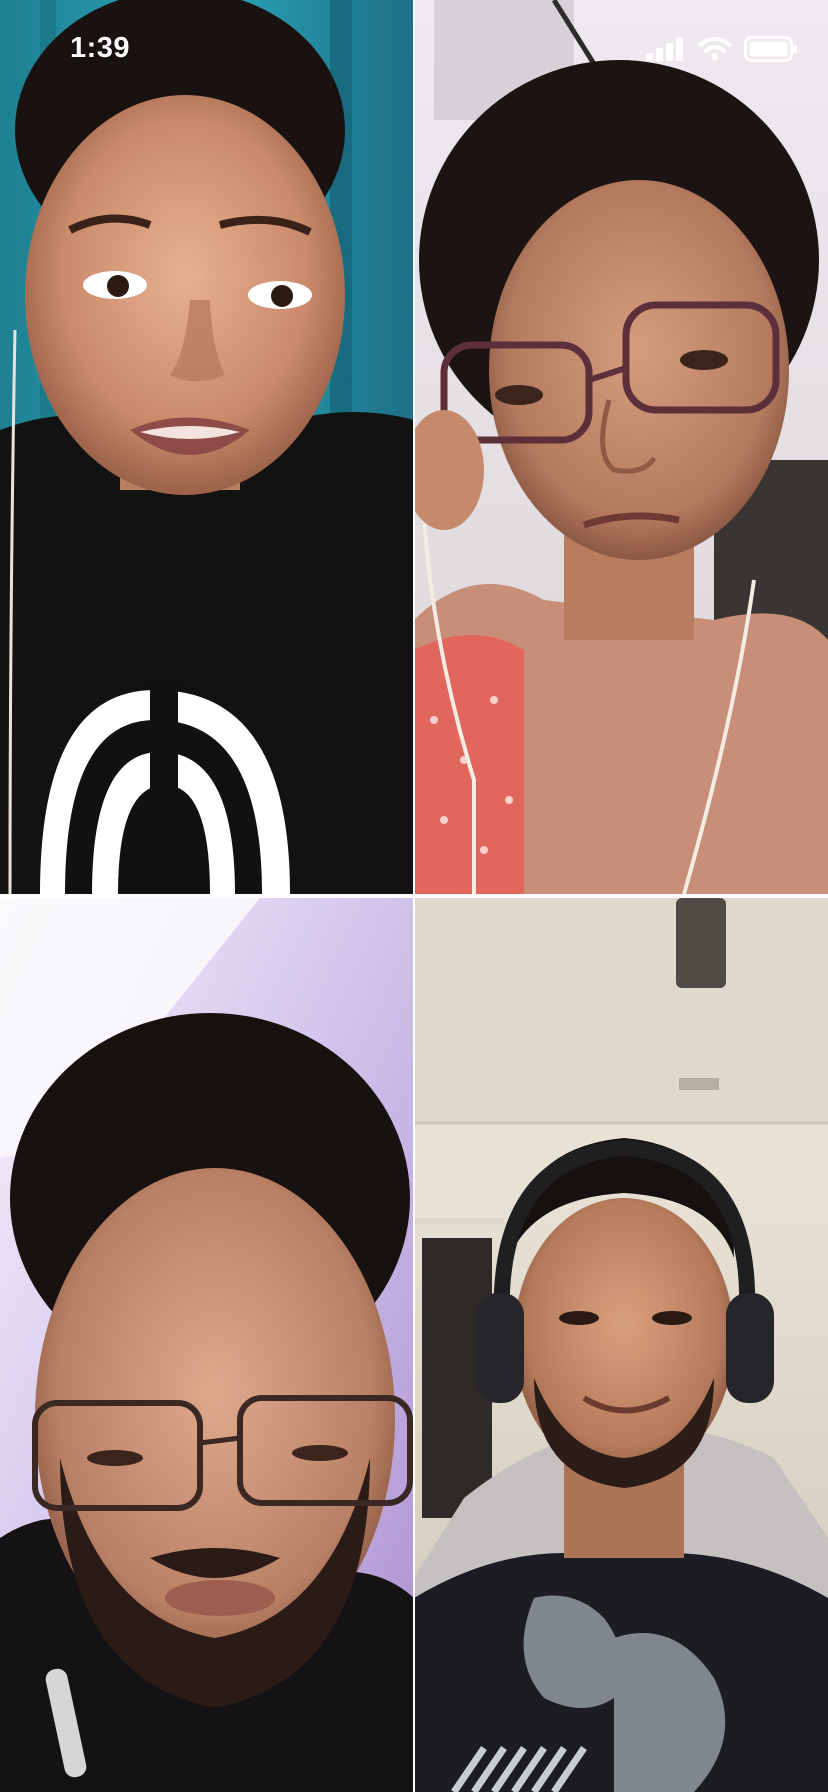 This screenshot has width=828, height=1792. I want to click on cellular-signal-icon, so click(664, 49).